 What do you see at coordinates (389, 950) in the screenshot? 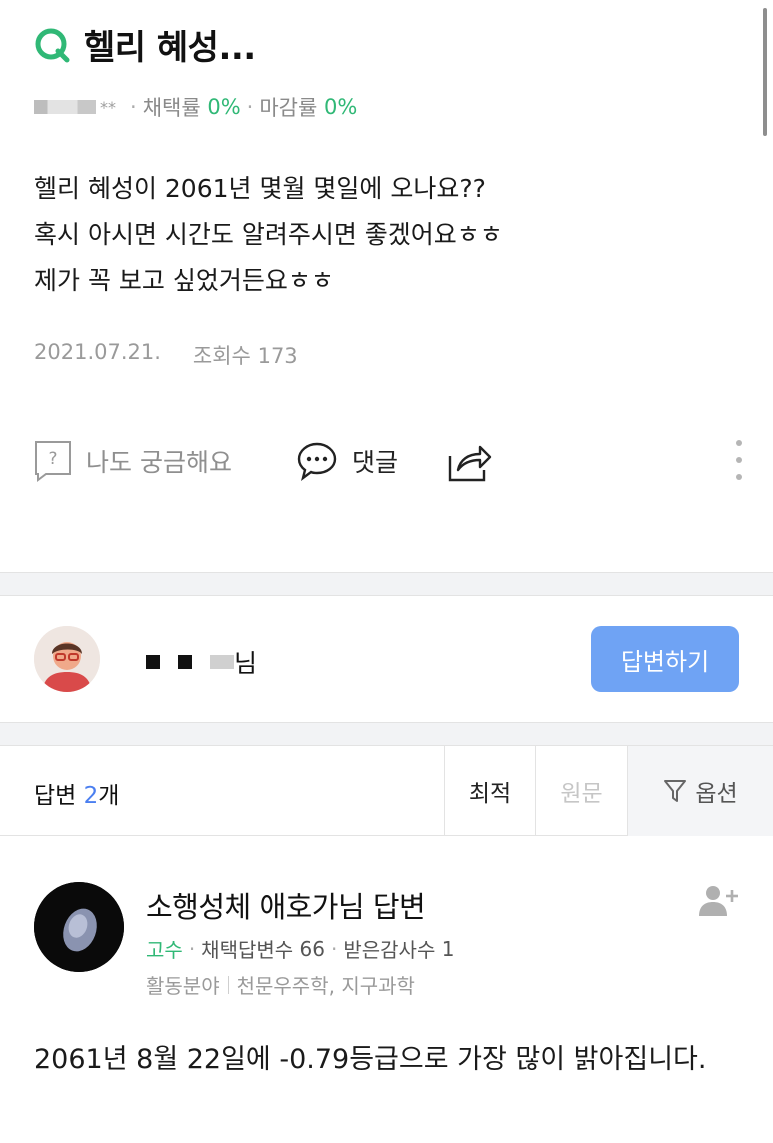
I see `thanks-label: 받은감사수` at bounding box center [389, 950].